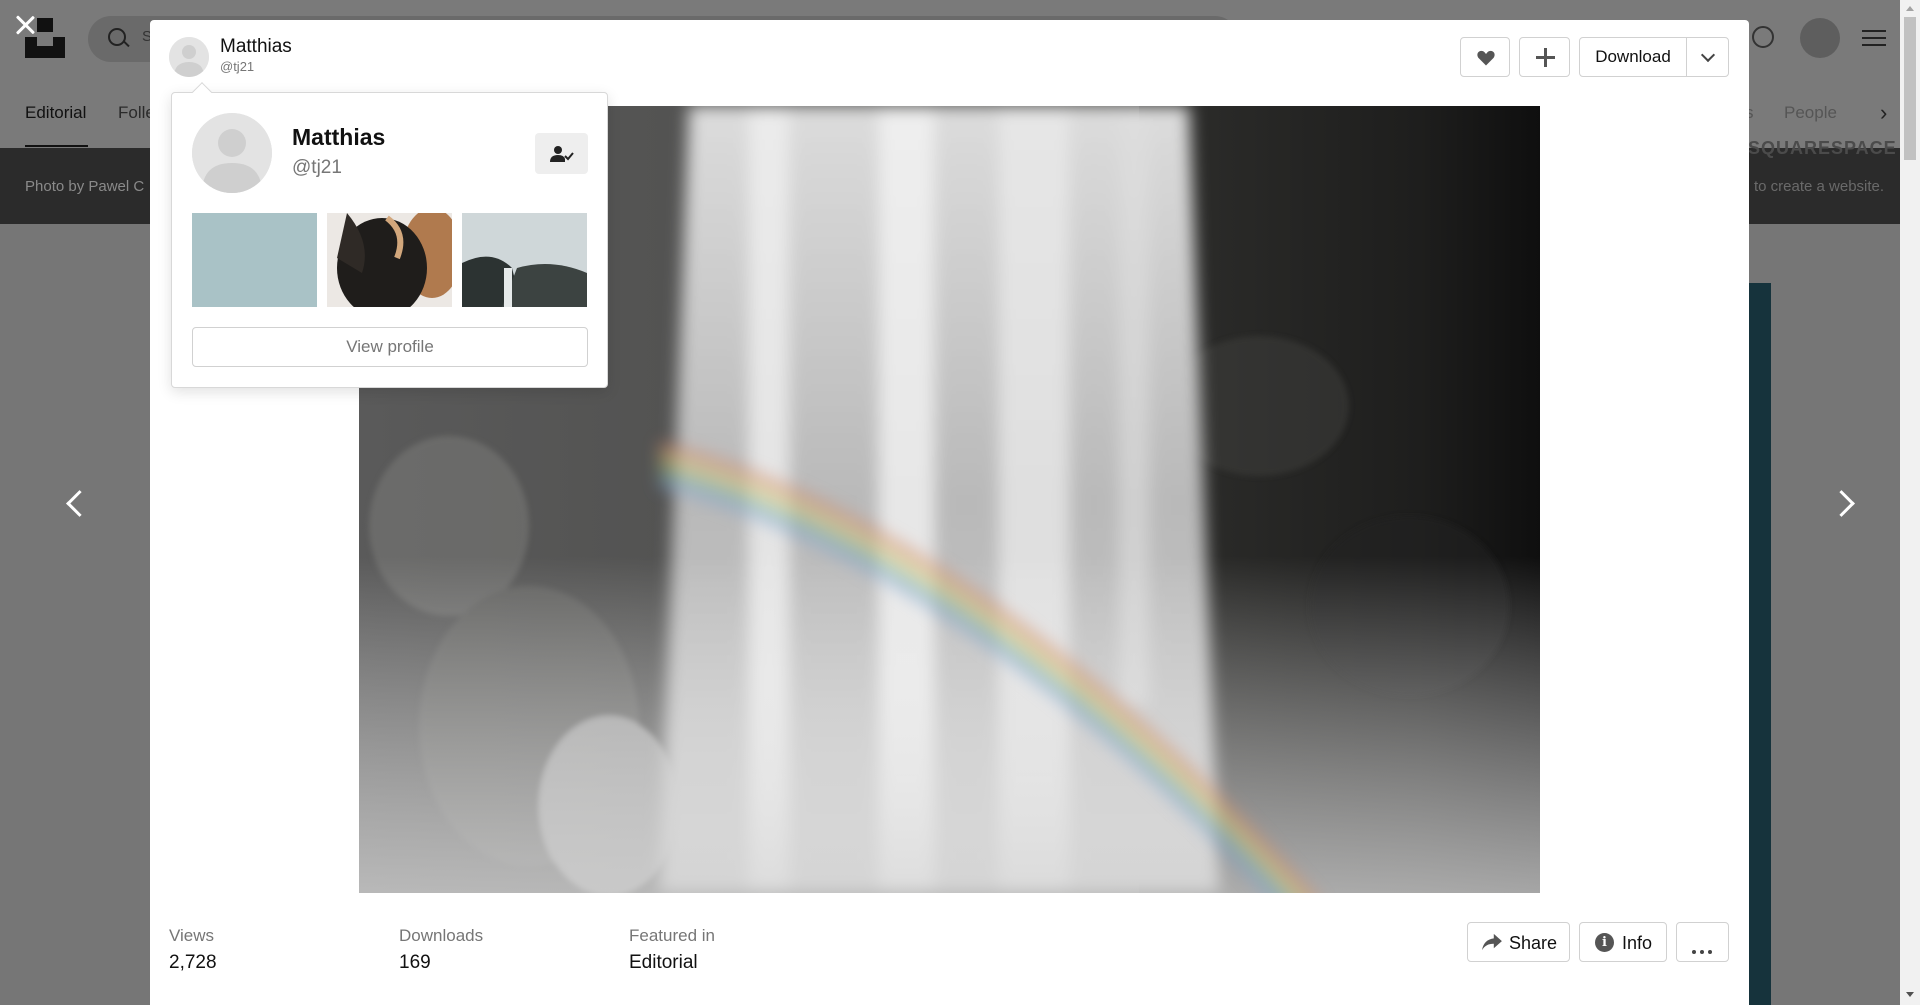  What do you see at coordinates (390, 347) in the screenshot?
I see `view-profile-button: View profile` at bounding box center [390, 347].